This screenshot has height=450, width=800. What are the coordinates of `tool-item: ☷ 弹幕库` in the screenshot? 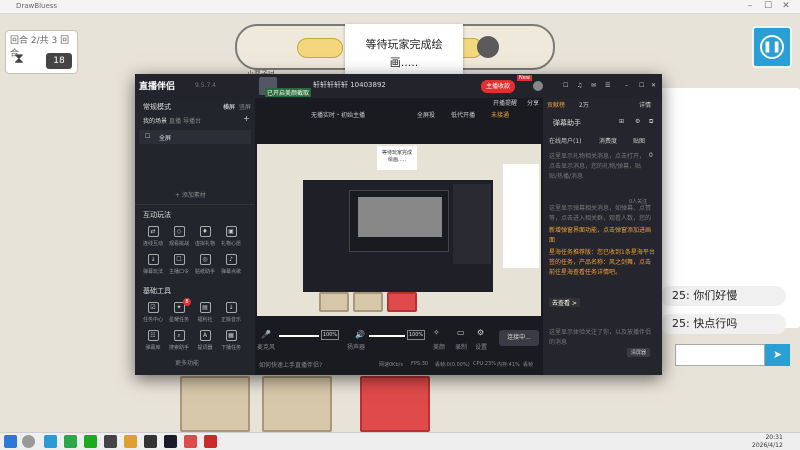 It's located at (153, 340).